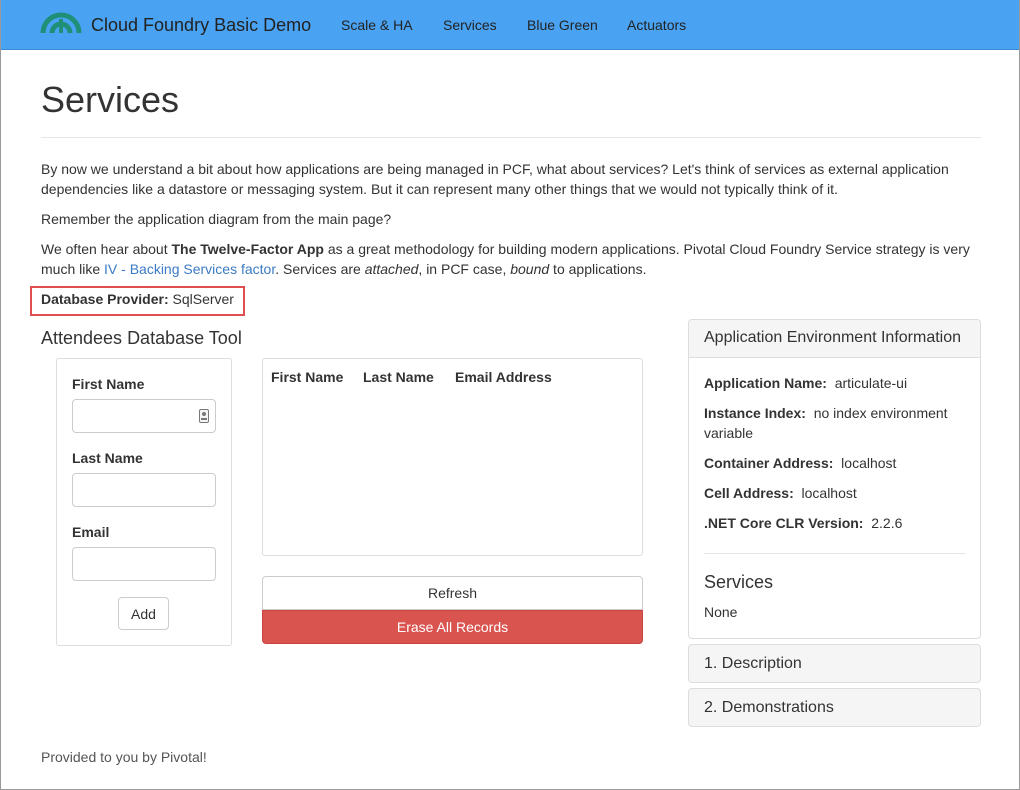 The width and height of the screenshot is (1020, 790). I want to click on nav-blue-green: Blue Green, so click(562, 25).